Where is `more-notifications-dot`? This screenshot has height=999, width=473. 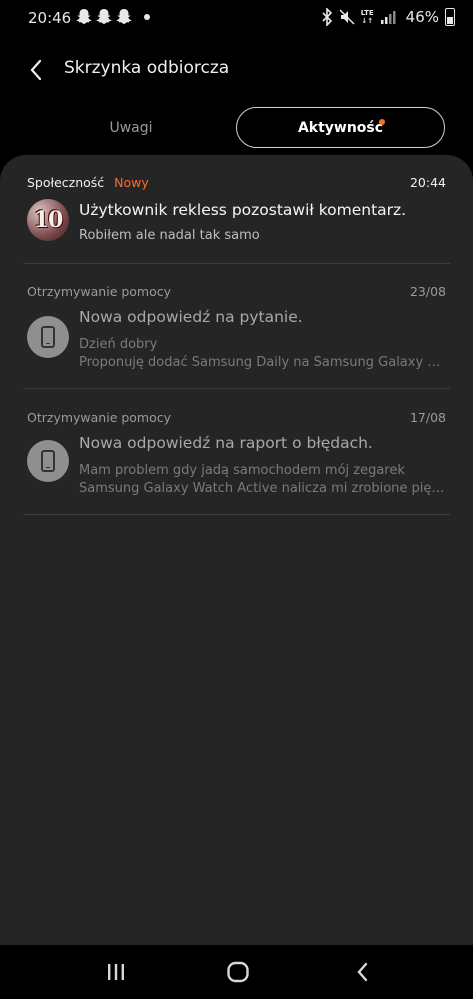 more-notifications-dot is located at coordinates (147, 16).